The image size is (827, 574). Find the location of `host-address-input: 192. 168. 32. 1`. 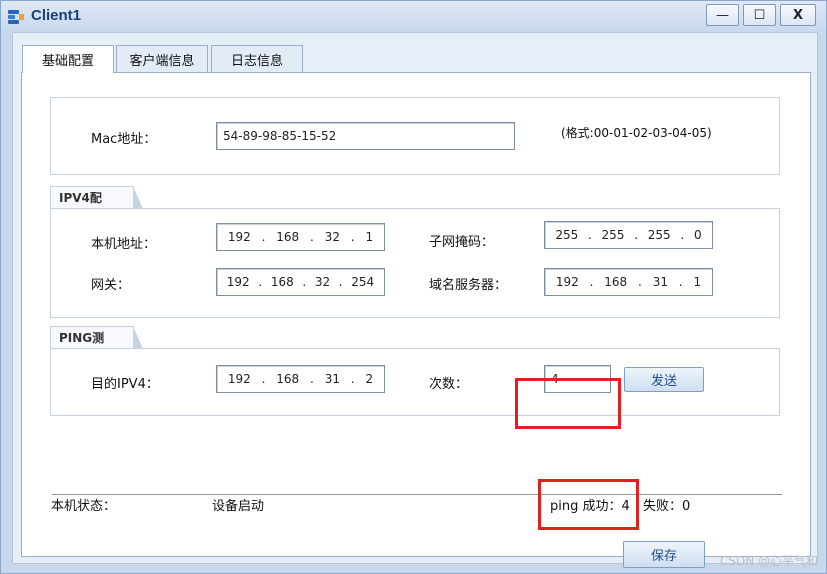

host-address-input: 192. 168. 32. 1 is located at coordinates (300, 237).